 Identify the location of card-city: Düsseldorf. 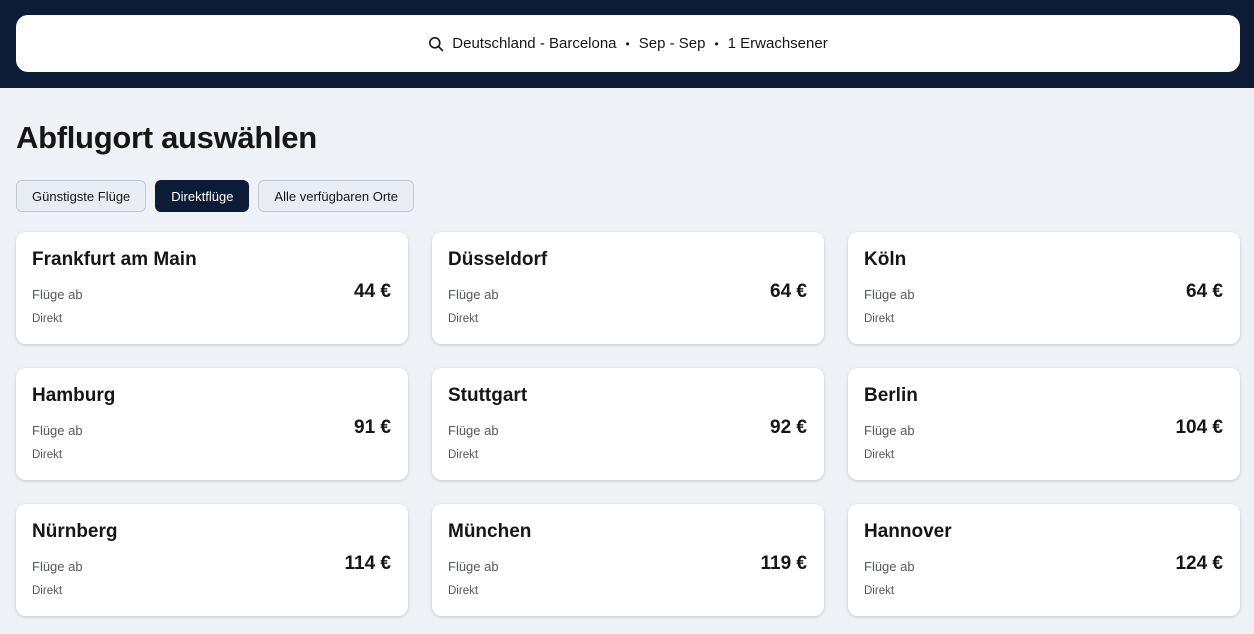
(498, 259).